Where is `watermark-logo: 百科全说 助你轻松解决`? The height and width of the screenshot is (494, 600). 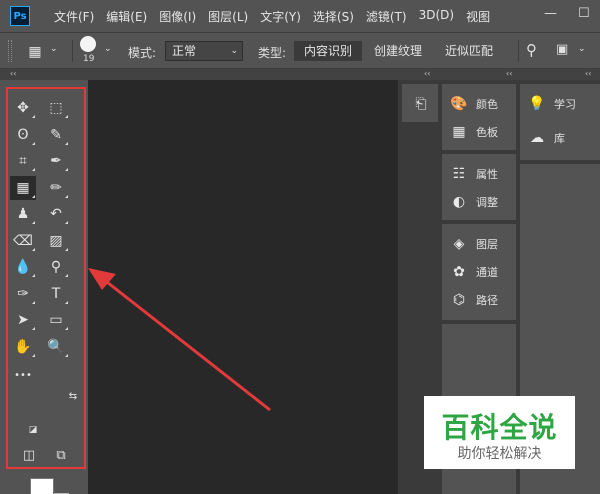 watermark-logo: 百科全说 助你轻松解决 is located at coordinates (499, 432).